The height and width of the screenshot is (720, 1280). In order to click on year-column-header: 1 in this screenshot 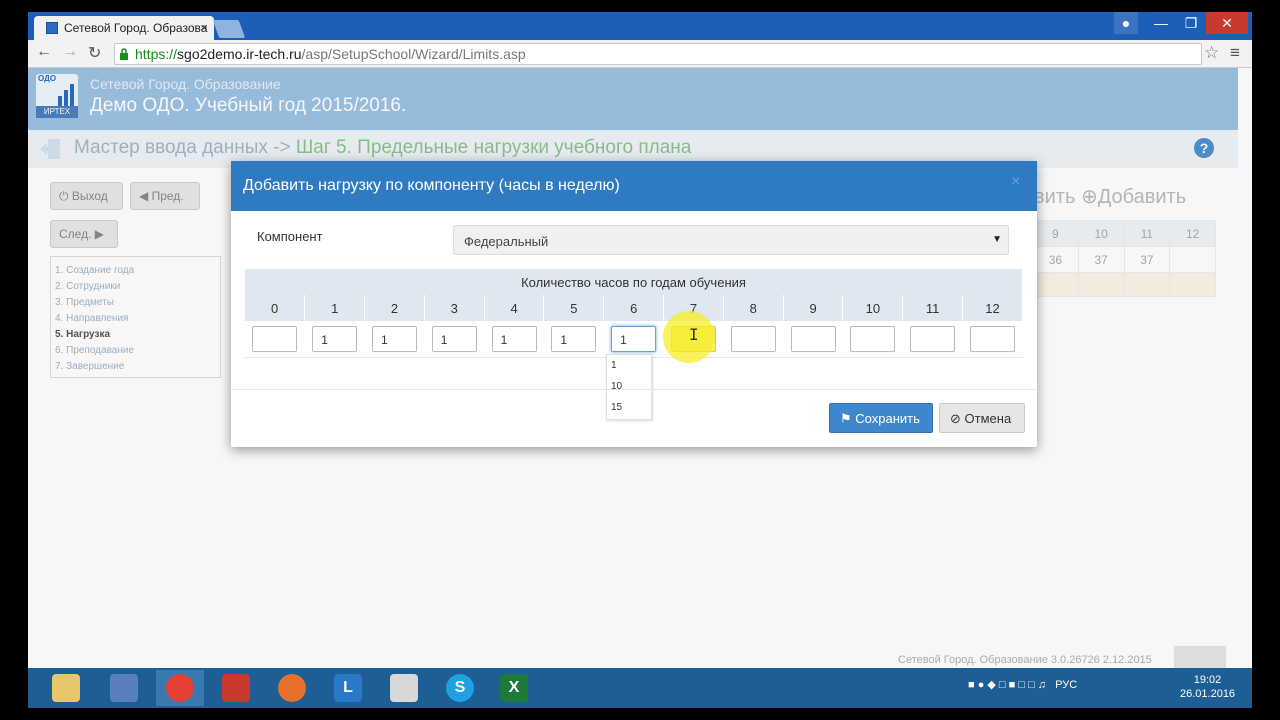, I will do `click(335, 308)`.